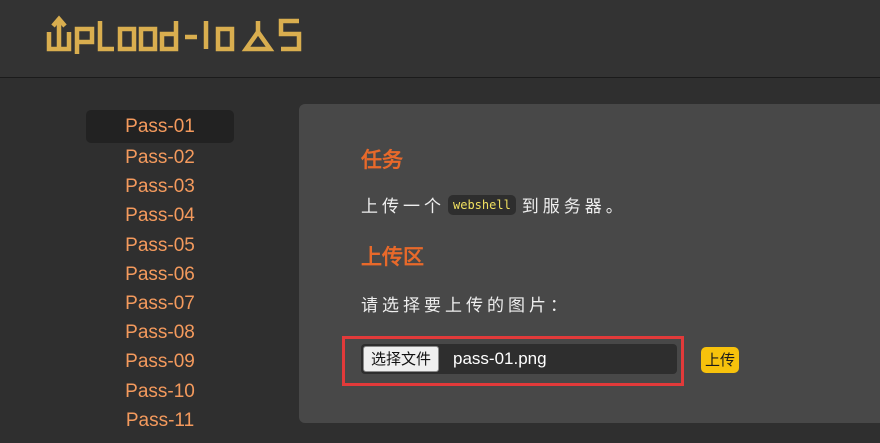  Describe the element at coordinates (392, 257) in the screenshot. I see `upload-heading: 上传区` at that location.